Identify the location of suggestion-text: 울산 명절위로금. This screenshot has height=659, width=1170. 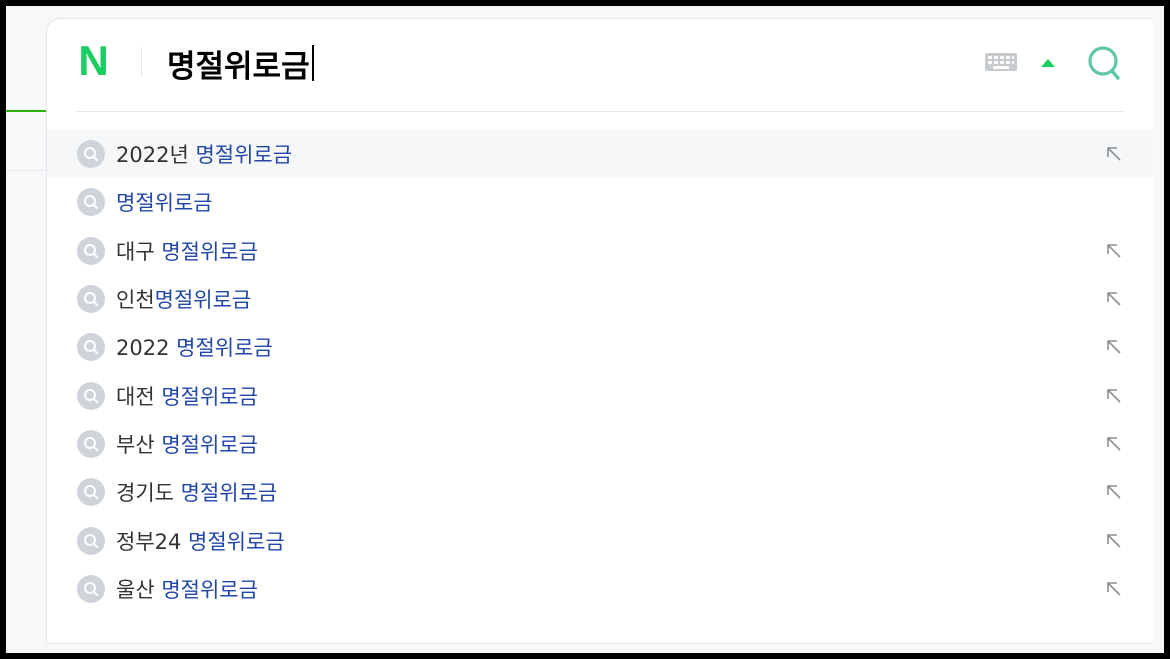
(187, 589).